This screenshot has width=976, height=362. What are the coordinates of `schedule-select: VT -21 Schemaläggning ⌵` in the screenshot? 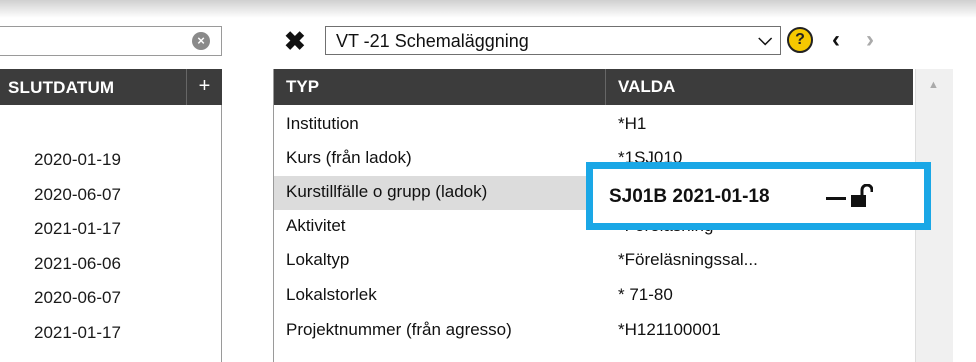 It's located at (553, 40).